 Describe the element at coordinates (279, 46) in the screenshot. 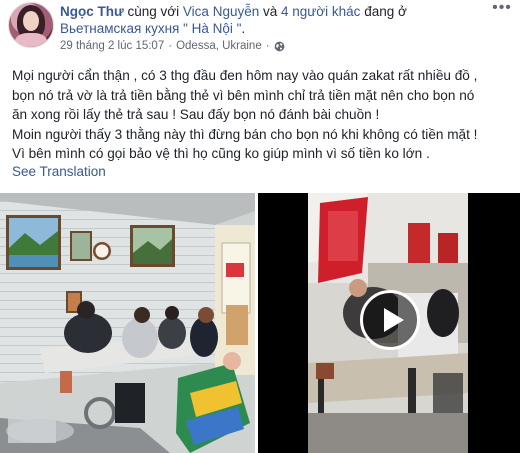

I see `globe-icon` at that location.